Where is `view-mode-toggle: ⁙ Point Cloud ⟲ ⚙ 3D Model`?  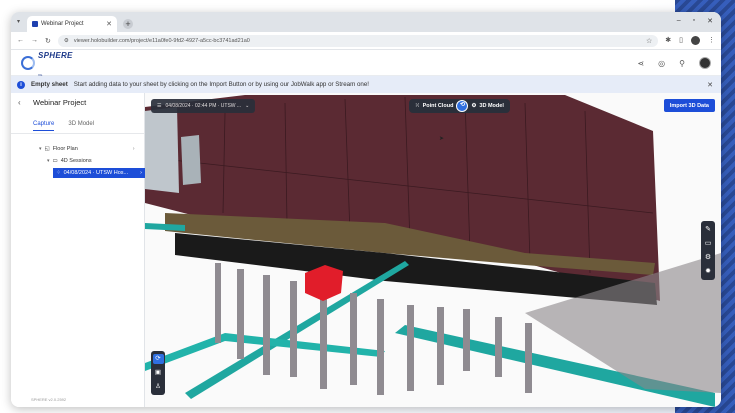
view-mode-toggle: ⁙ Point Cloud ⟲ ⚙ 3D Model is located at coordinates (459, 106).